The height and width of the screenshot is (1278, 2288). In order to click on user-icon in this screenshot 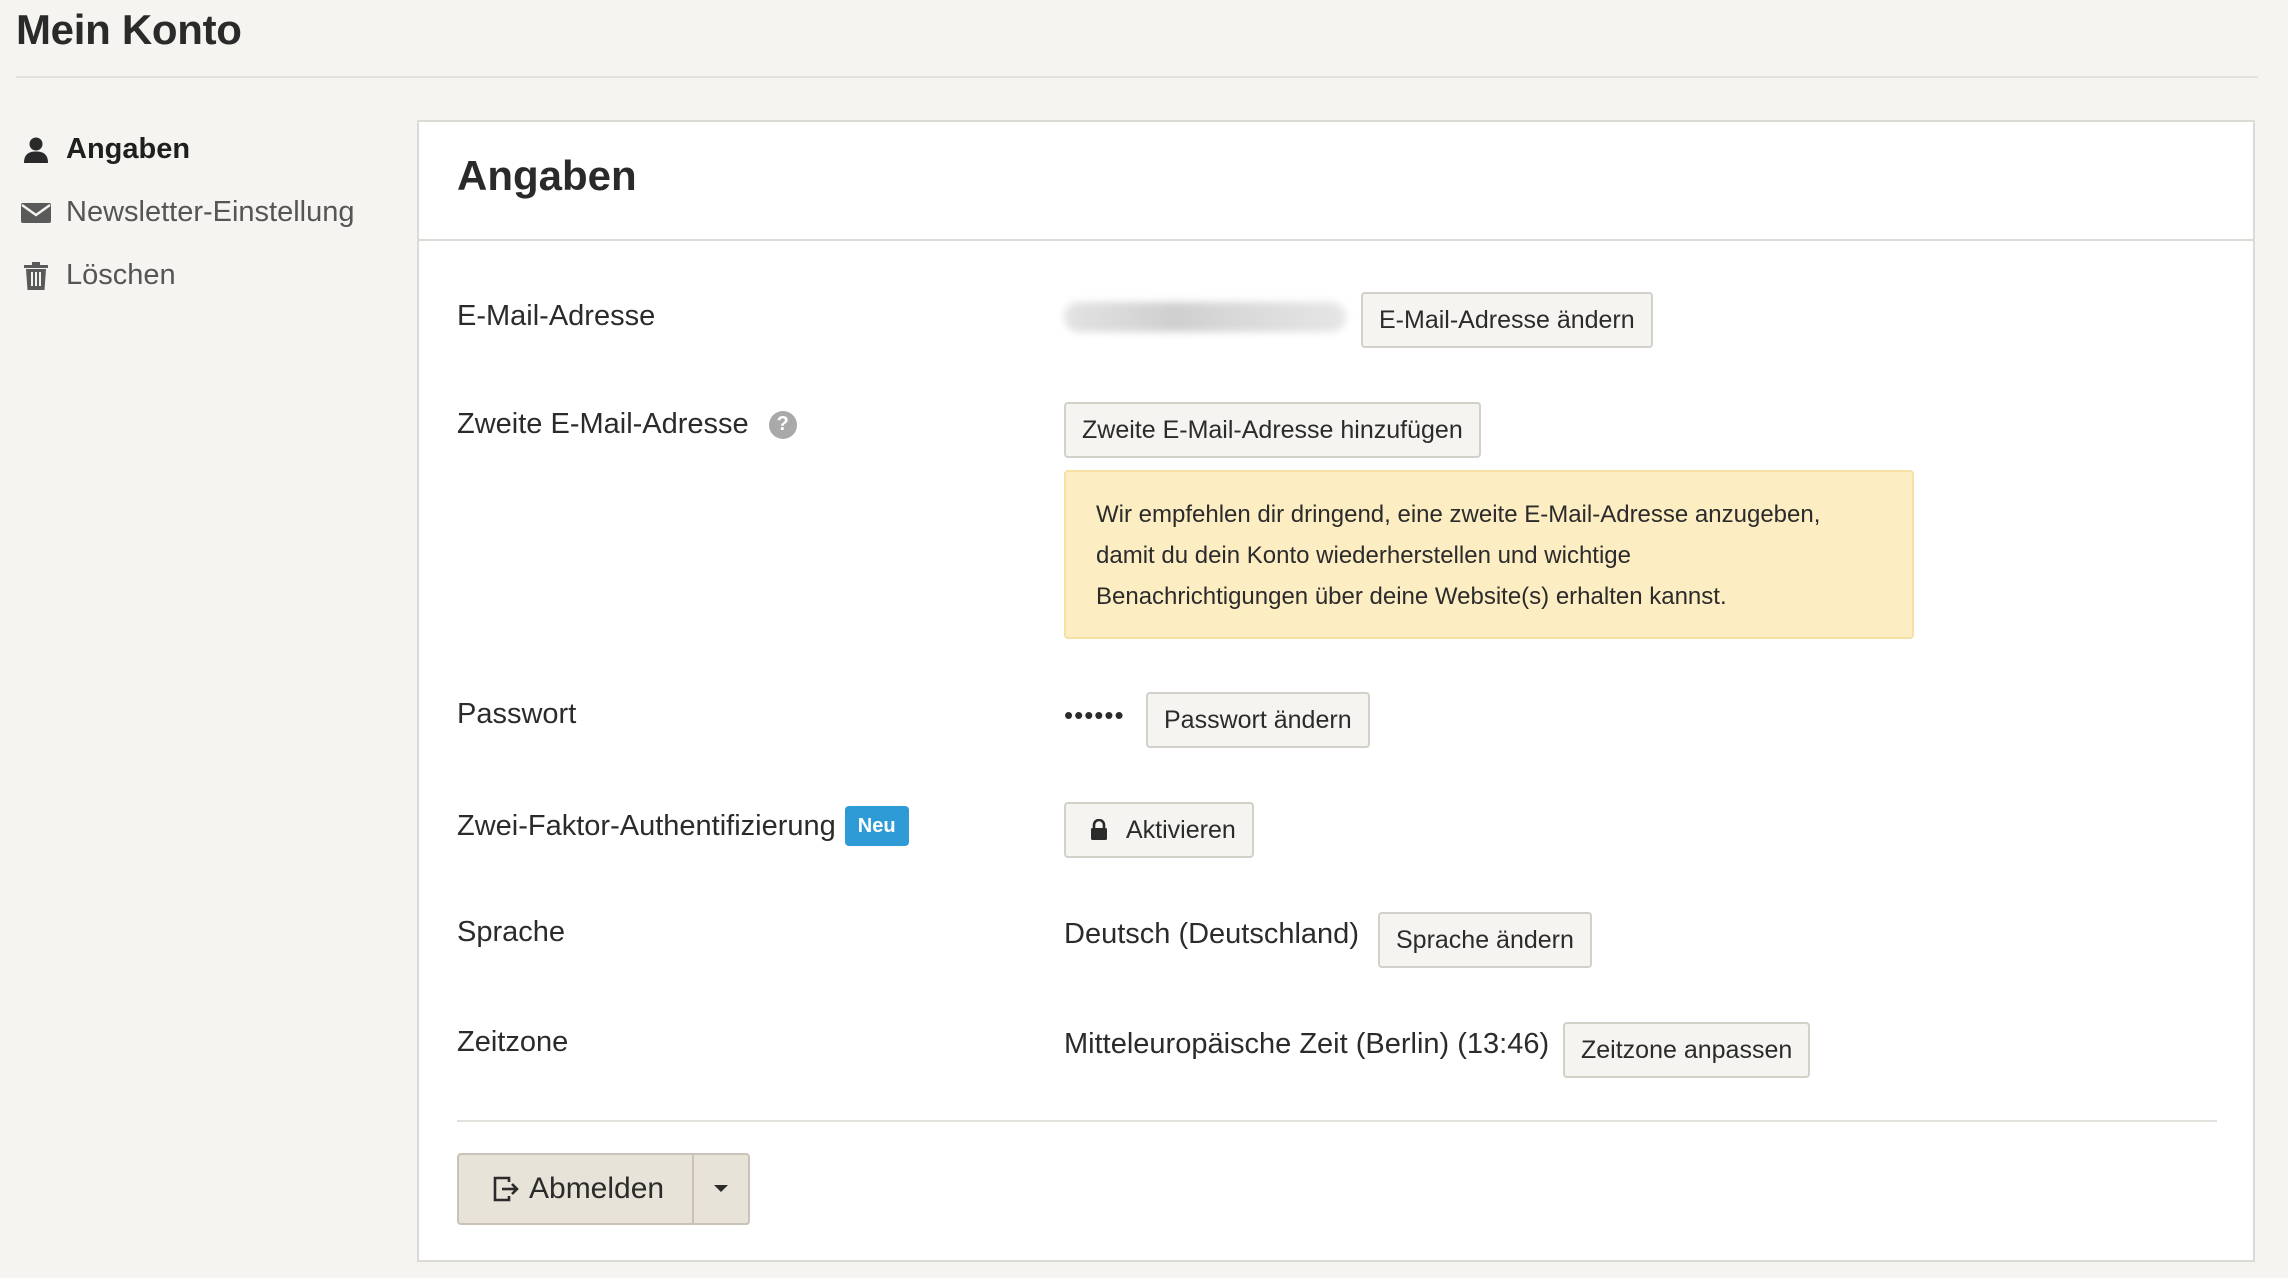, I will do `click(36, 150)`.